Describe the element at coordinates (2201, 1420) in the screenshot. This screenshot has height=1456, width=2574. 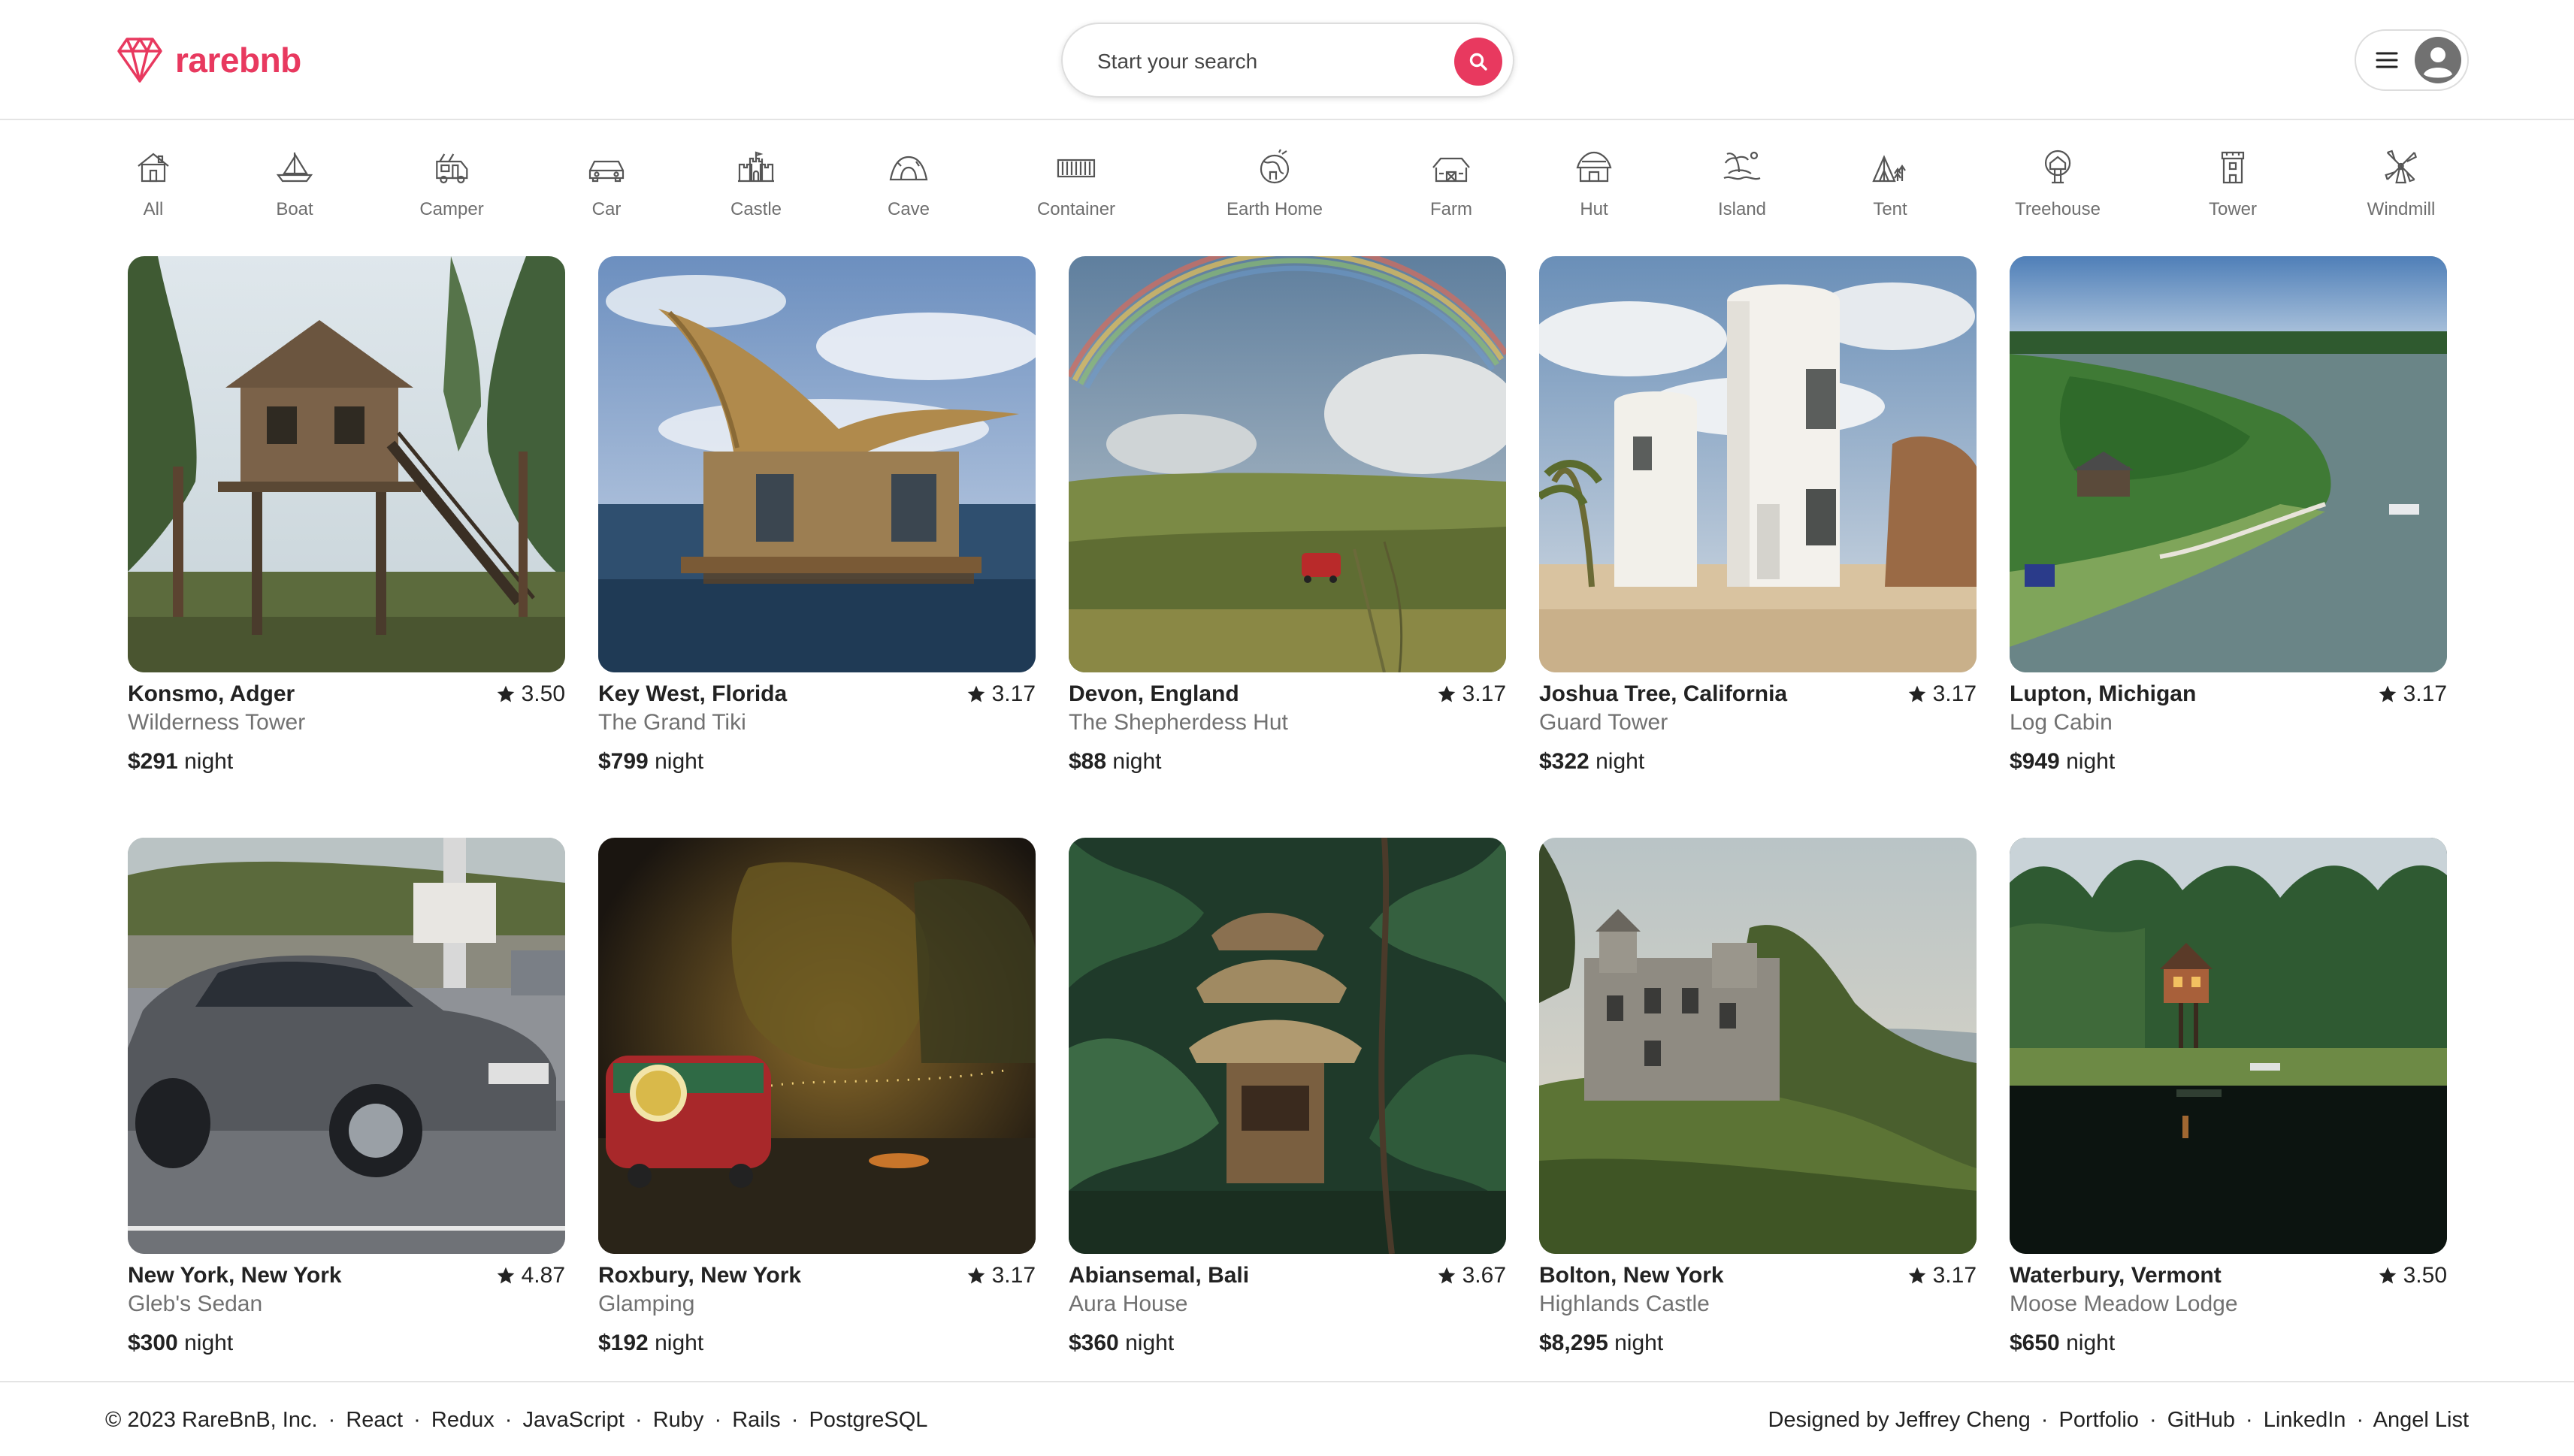
I see `footer-link-github: GitHub` at that location.